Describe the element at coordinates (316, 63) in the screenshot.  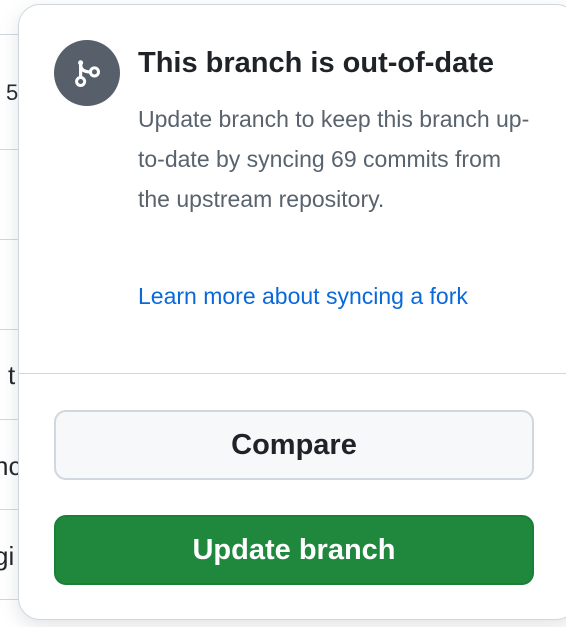
I see `popover-title: This branch is out-of-date` at that location.